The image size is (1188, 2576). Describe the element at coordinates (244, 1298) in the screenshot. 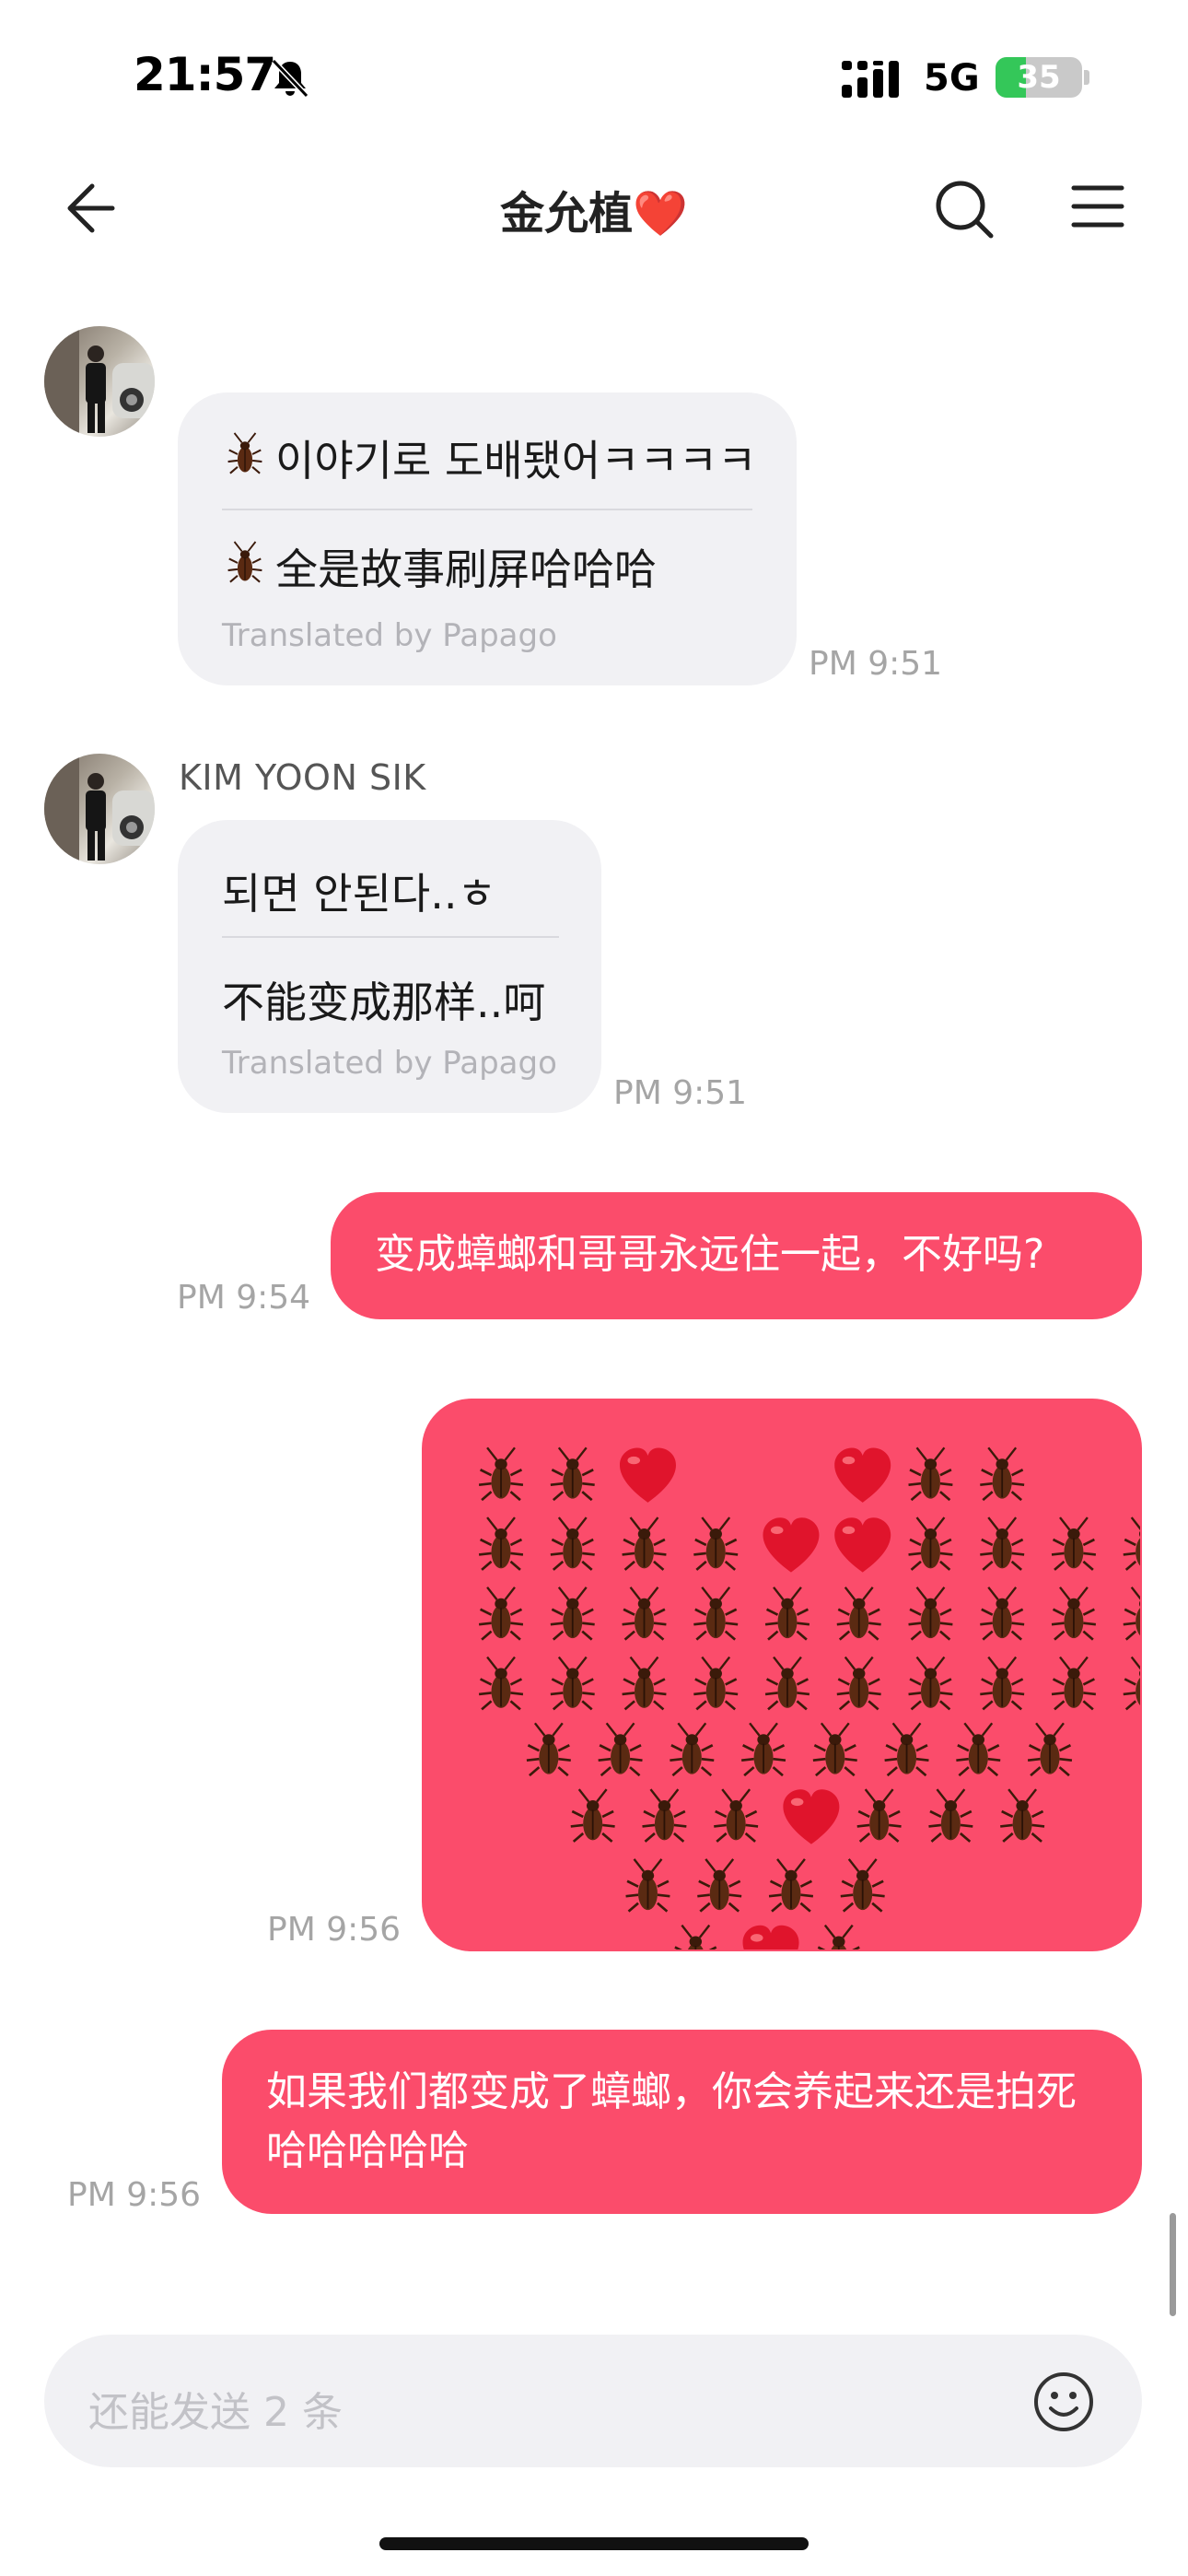

I see `message-time: PM 9:54` at that location.